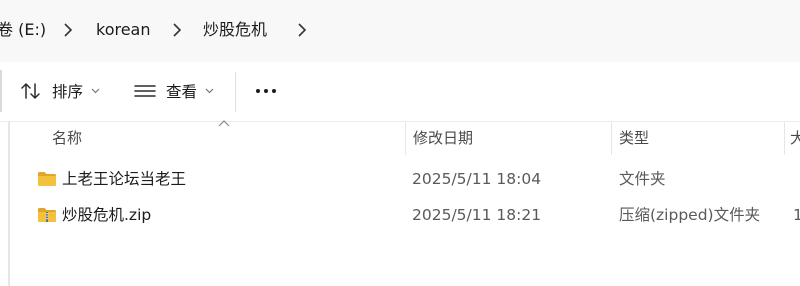 The width and height of the screenshot is (800, 286). I want to click on file-row: 上老王论坛当老王 2025/5/11 18:04 文件夹, so click(405, 179).